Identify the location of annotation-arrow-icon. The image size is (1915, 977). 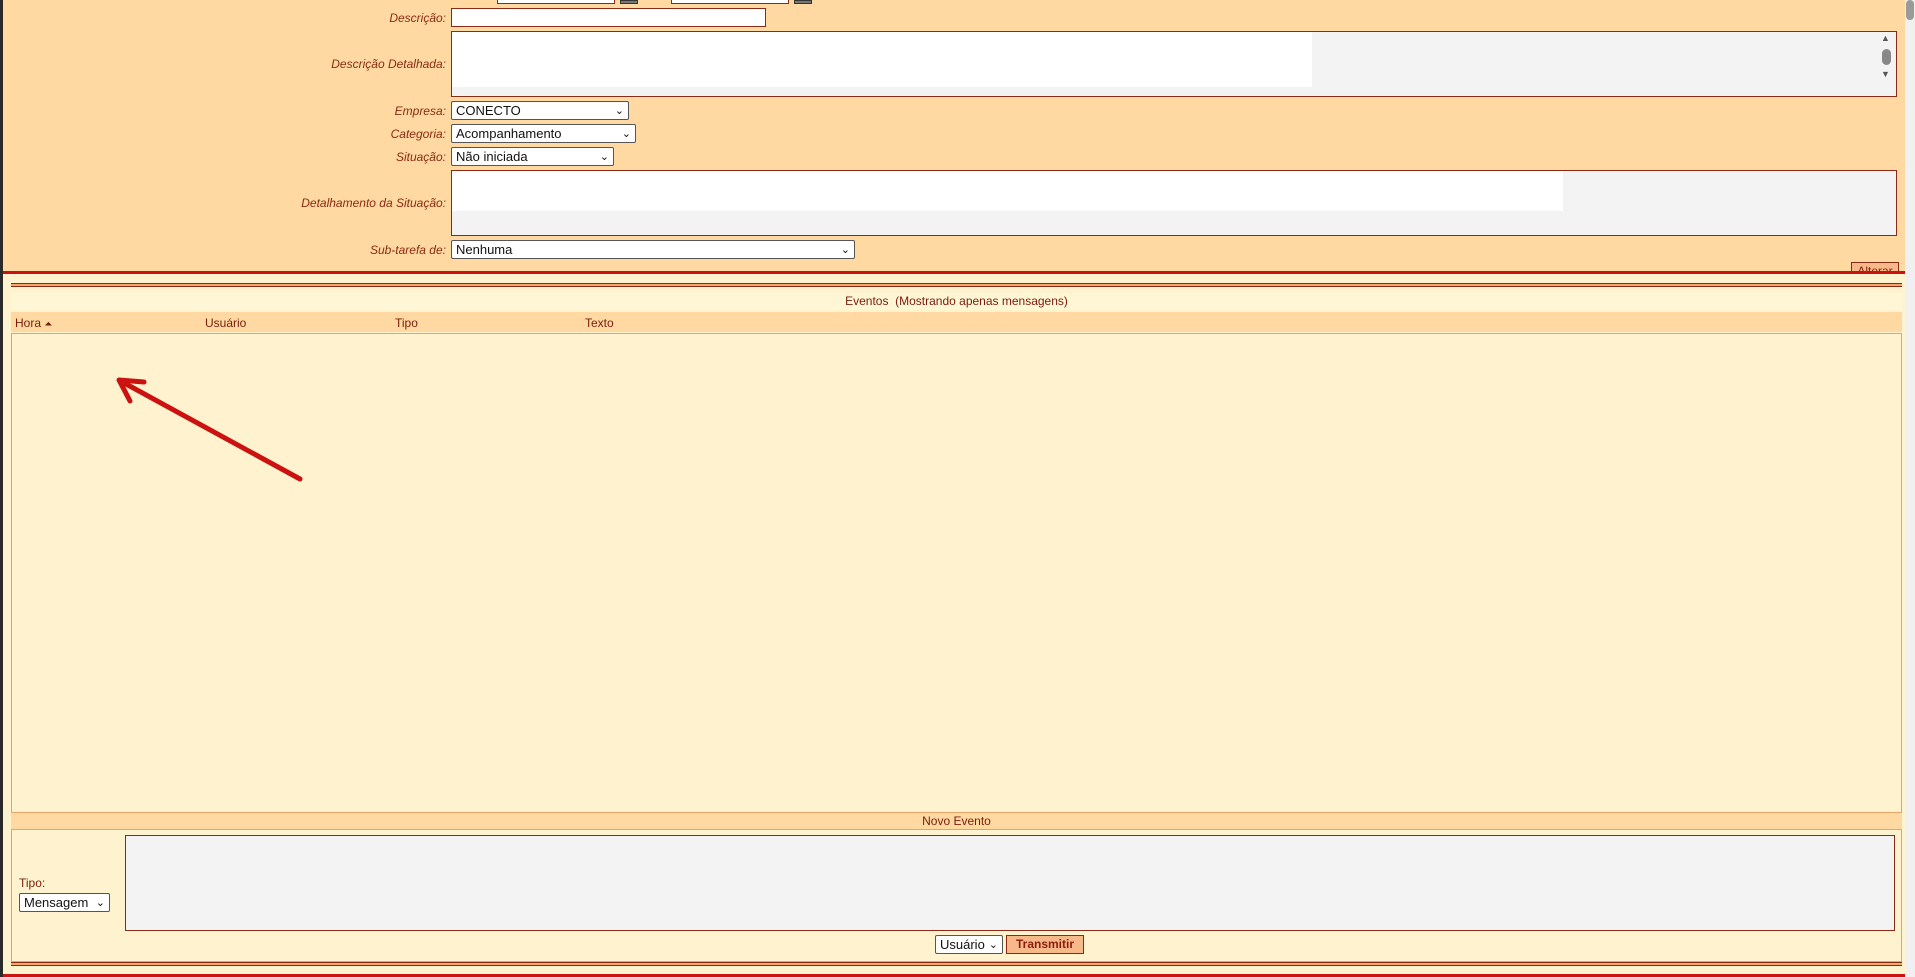
(209, 429).